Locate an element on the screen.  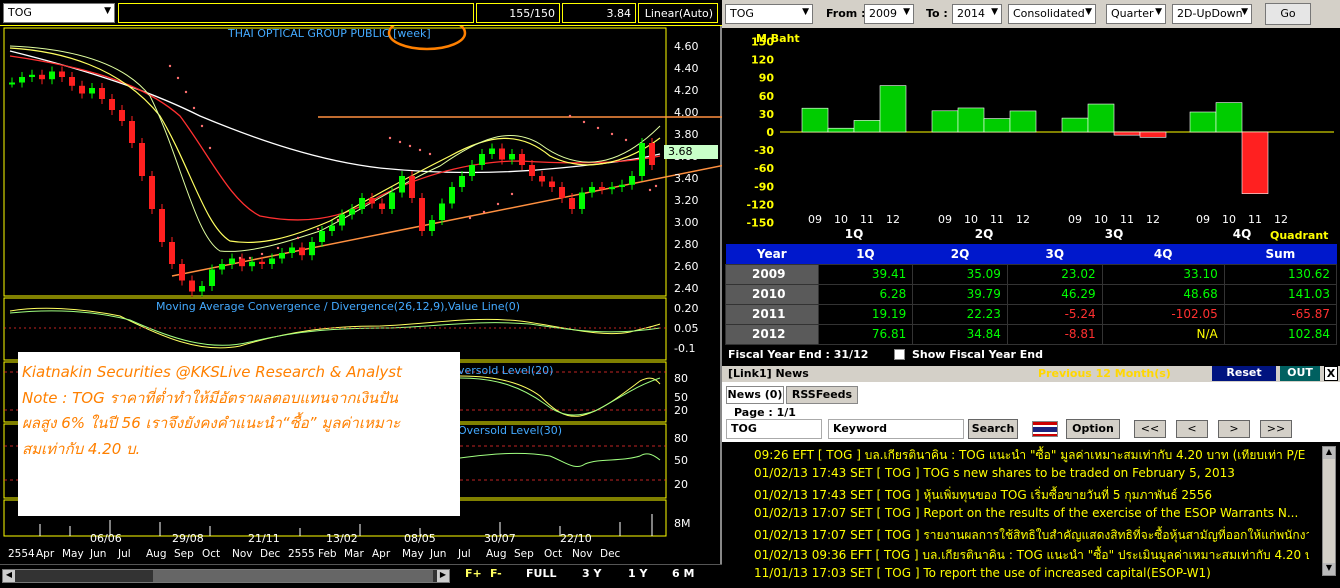
reset-button: Reset is located at coordinates (1244, 373).